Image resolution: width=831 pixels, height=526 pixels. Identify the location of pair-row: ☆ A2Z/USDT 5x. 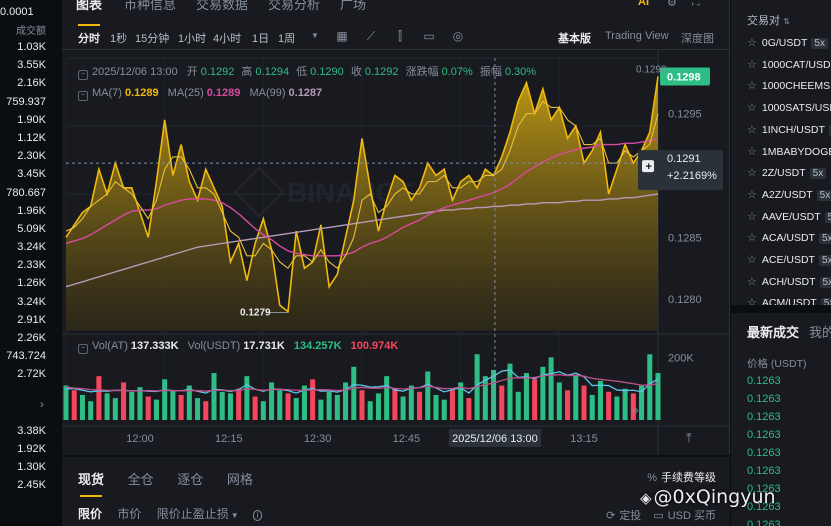
(789, 198).